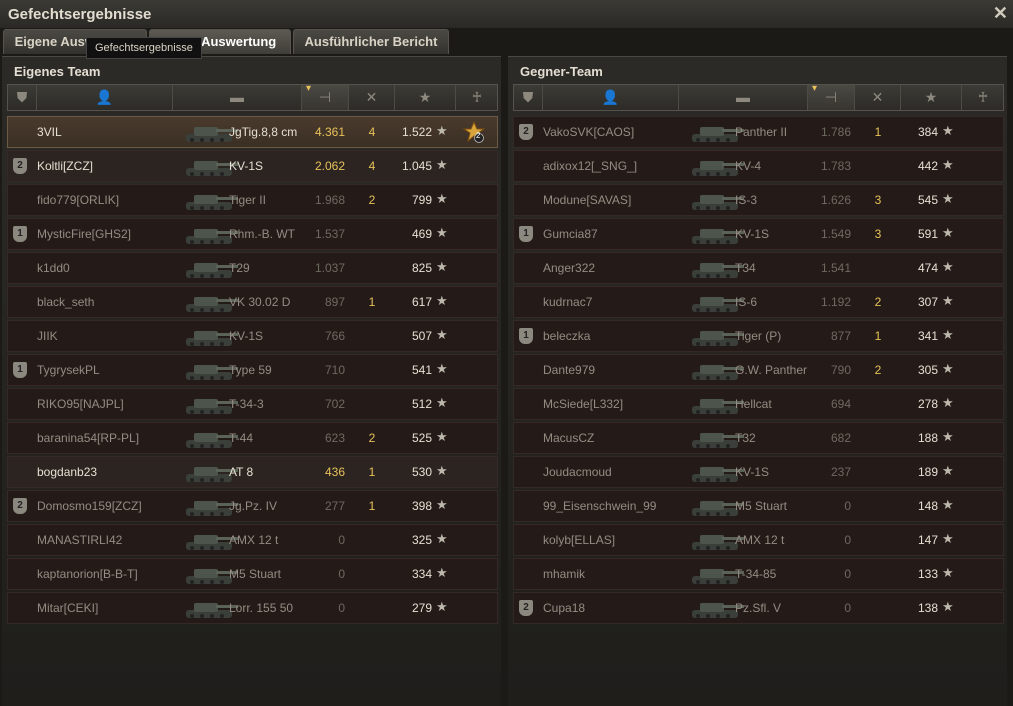  Describe the element at coordinates (421, 268) in the screenshot. I see `xp-value: 825` at that location.